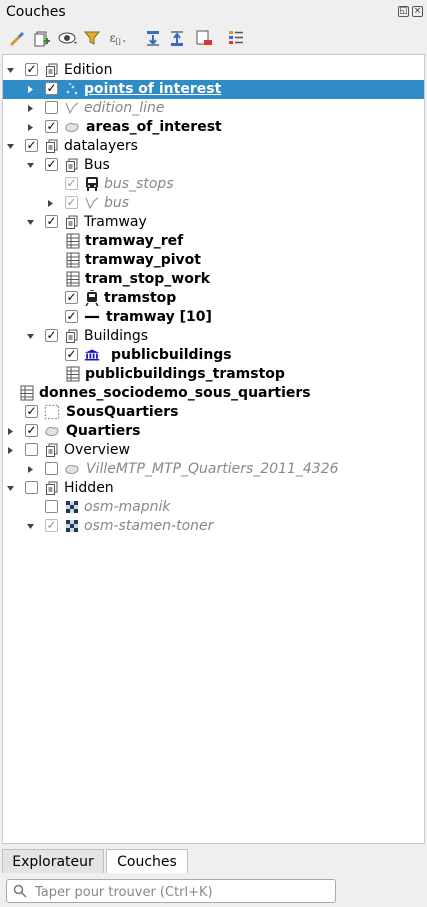 The height and width of the screenshot is (907, 427). I want to click on close-panel-icon: ×, so click(417, 11).